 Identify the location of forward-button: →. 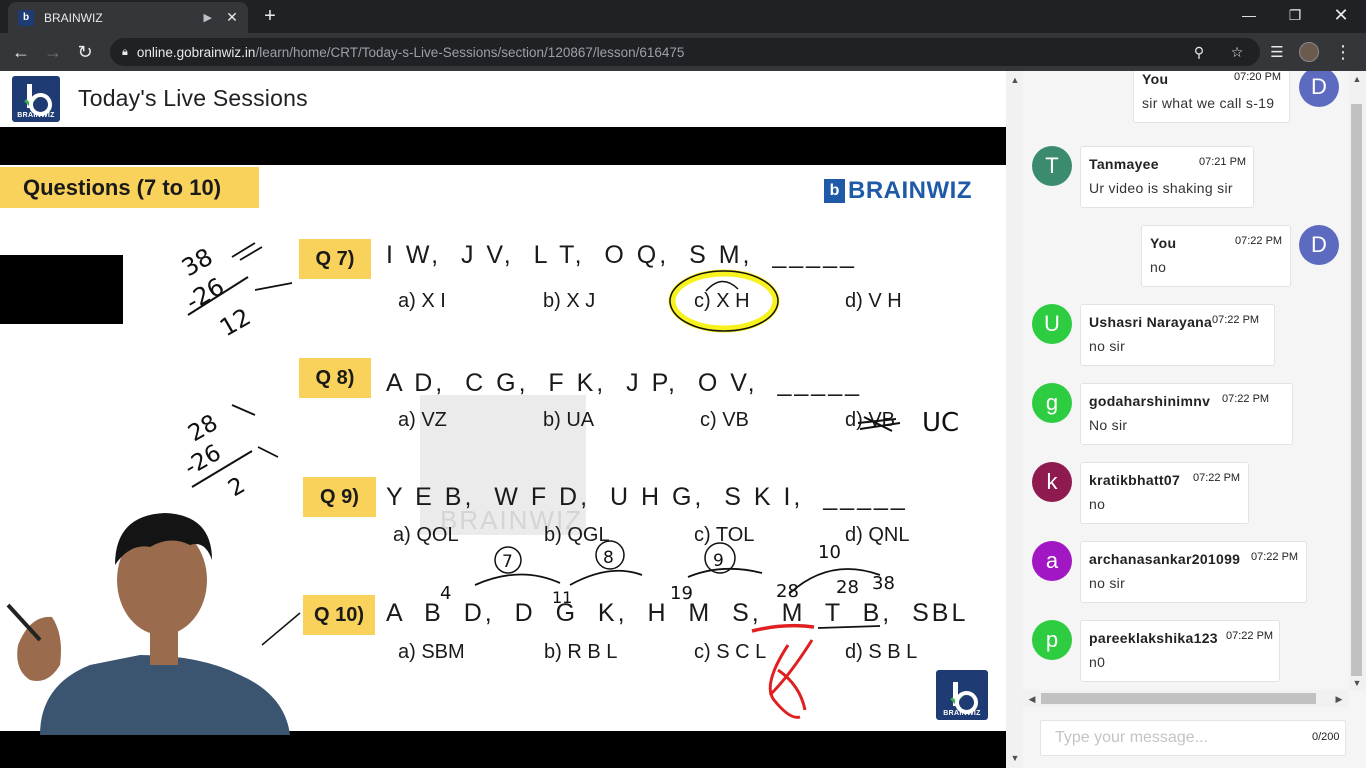
(53, 52).